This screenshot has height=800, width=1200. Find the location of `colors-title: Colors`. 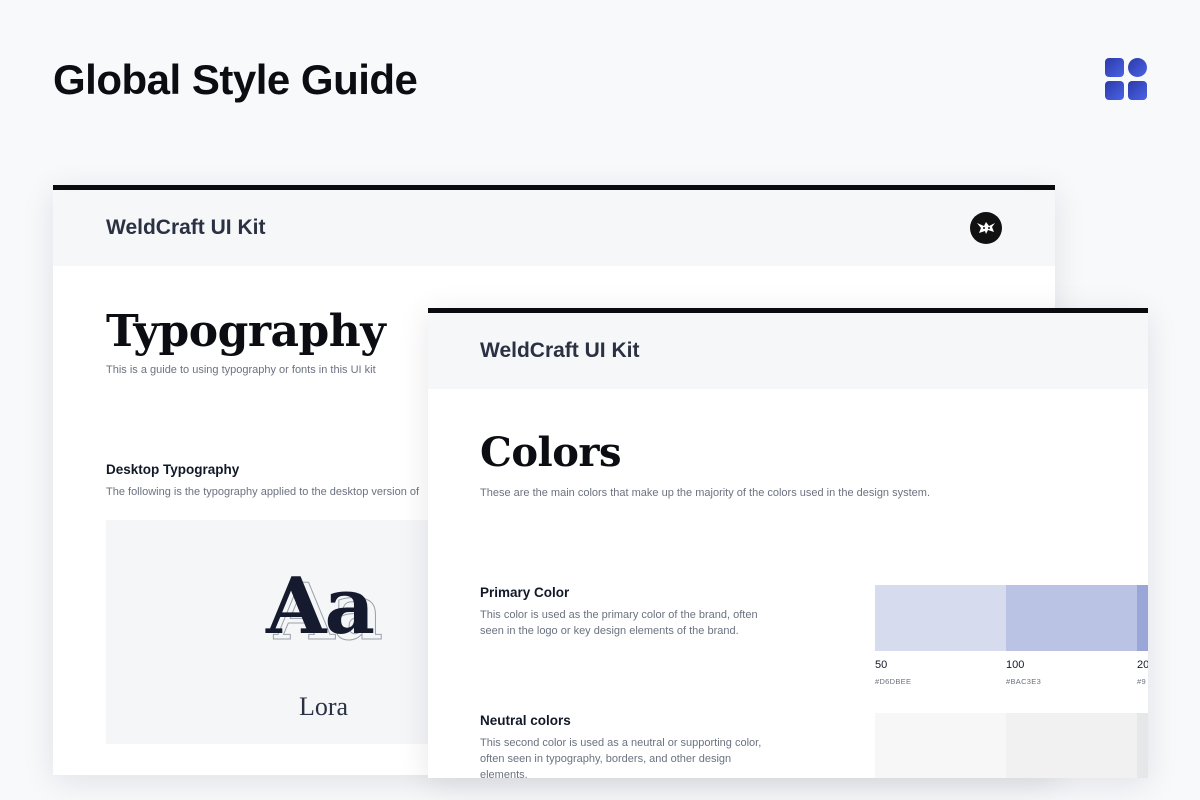

colors-title: Colors is located at coordinates (550, 452).